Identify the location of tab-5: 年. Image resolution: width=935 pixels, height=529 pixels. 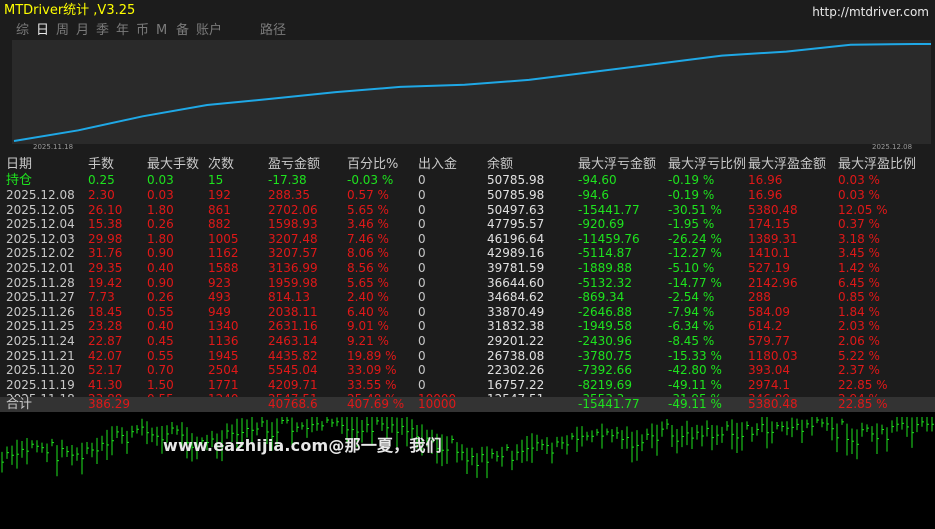
(126, 31).